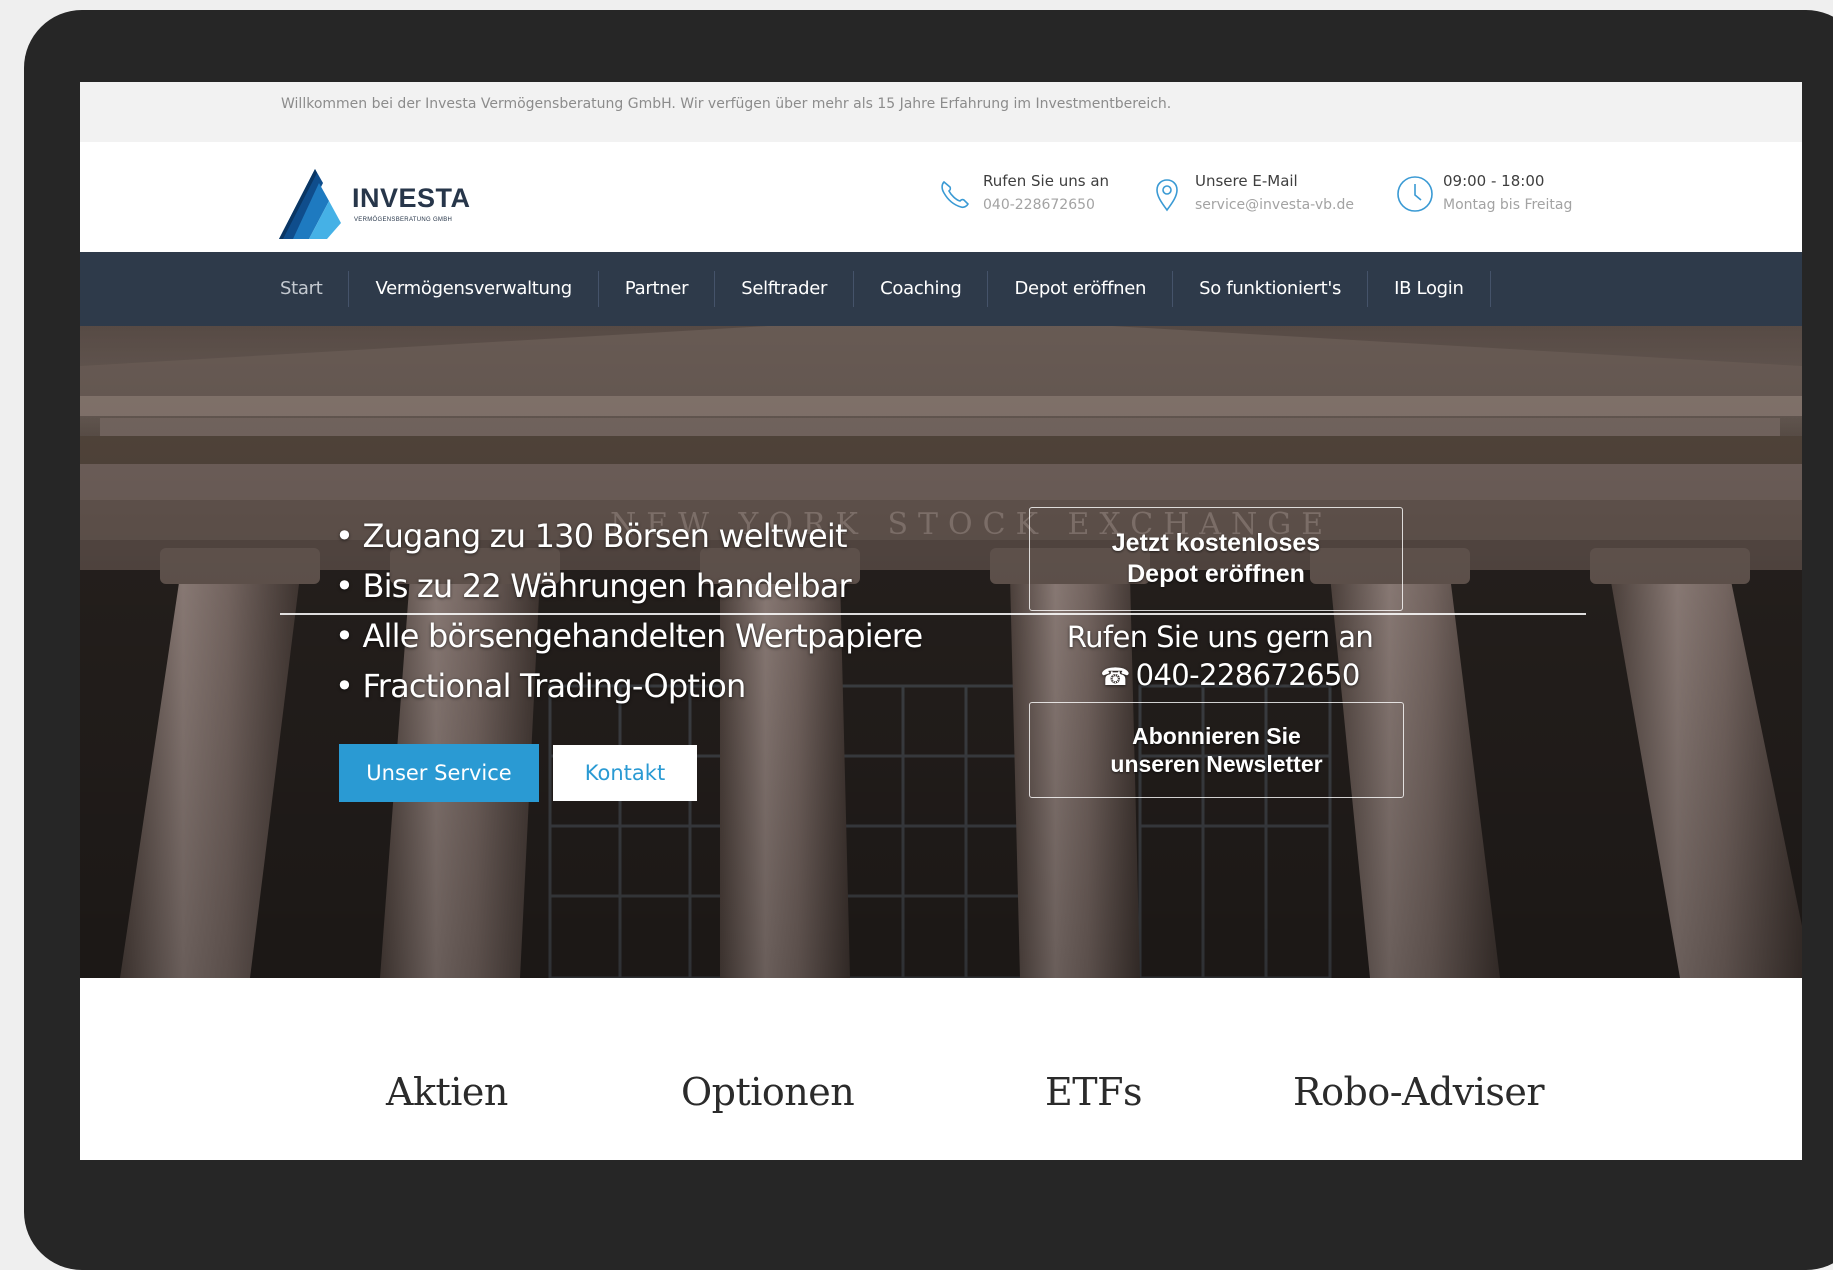 This screenshot has width=1833, height=1270. Describe the element at coordinates (1419, 1092) in the screenshot. I see `category-robo-adviser: Robo-Adviser` at that location.